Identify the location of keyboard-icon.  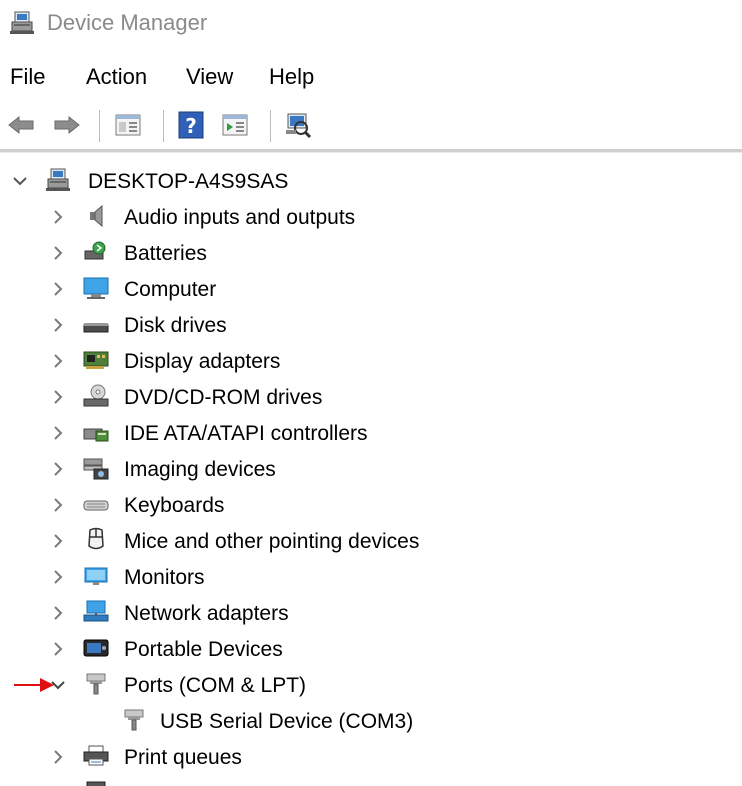
(96, 505).